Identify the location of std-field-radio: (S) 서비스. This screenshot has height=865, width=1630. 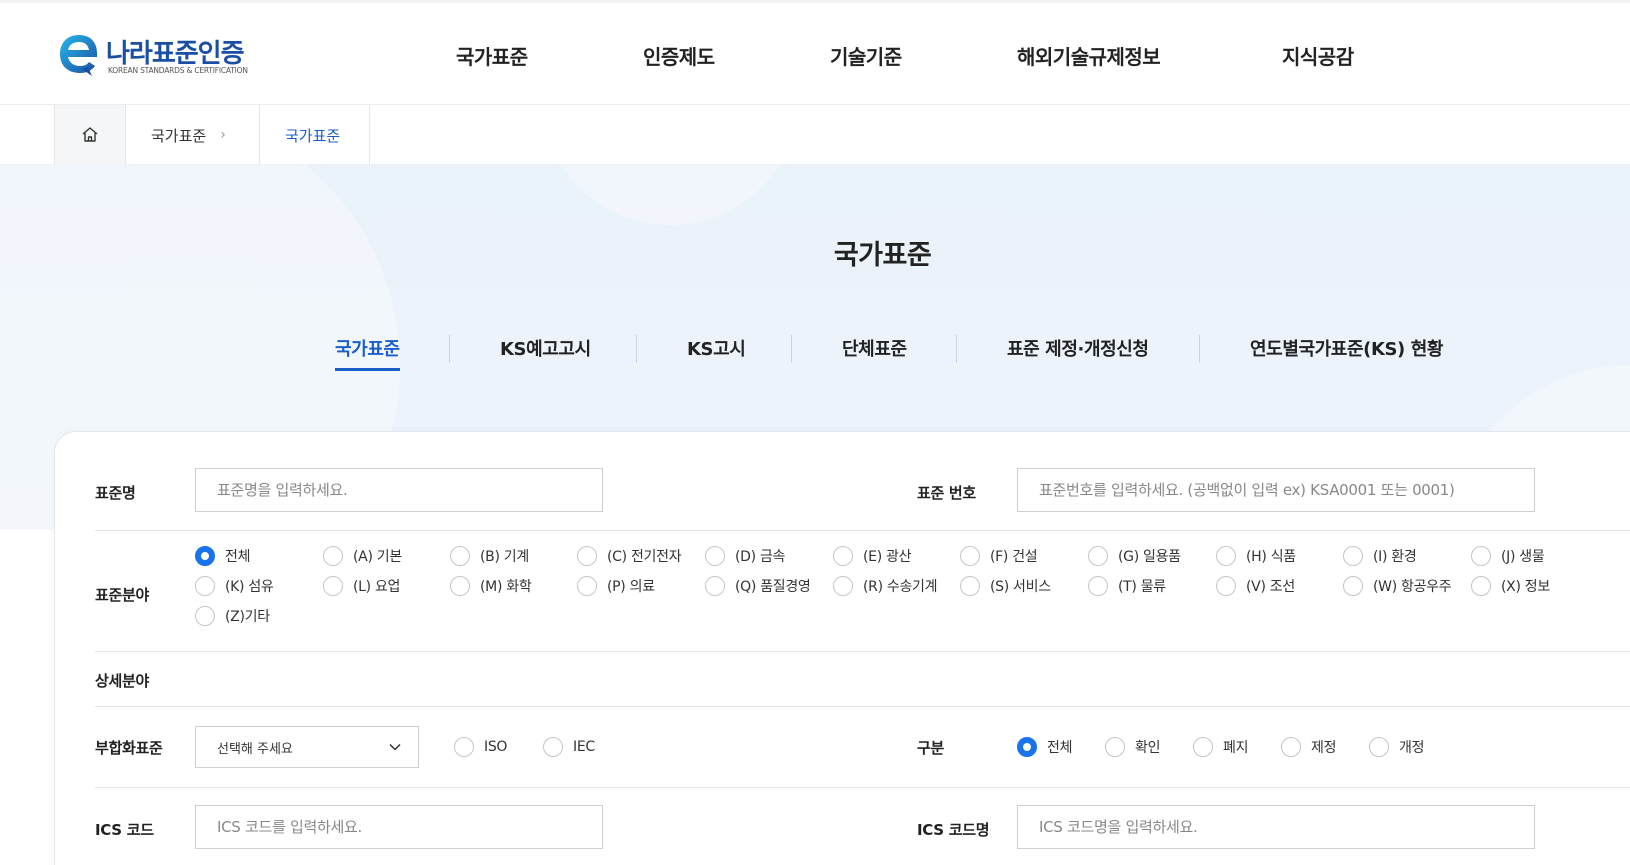
(1005, 586).